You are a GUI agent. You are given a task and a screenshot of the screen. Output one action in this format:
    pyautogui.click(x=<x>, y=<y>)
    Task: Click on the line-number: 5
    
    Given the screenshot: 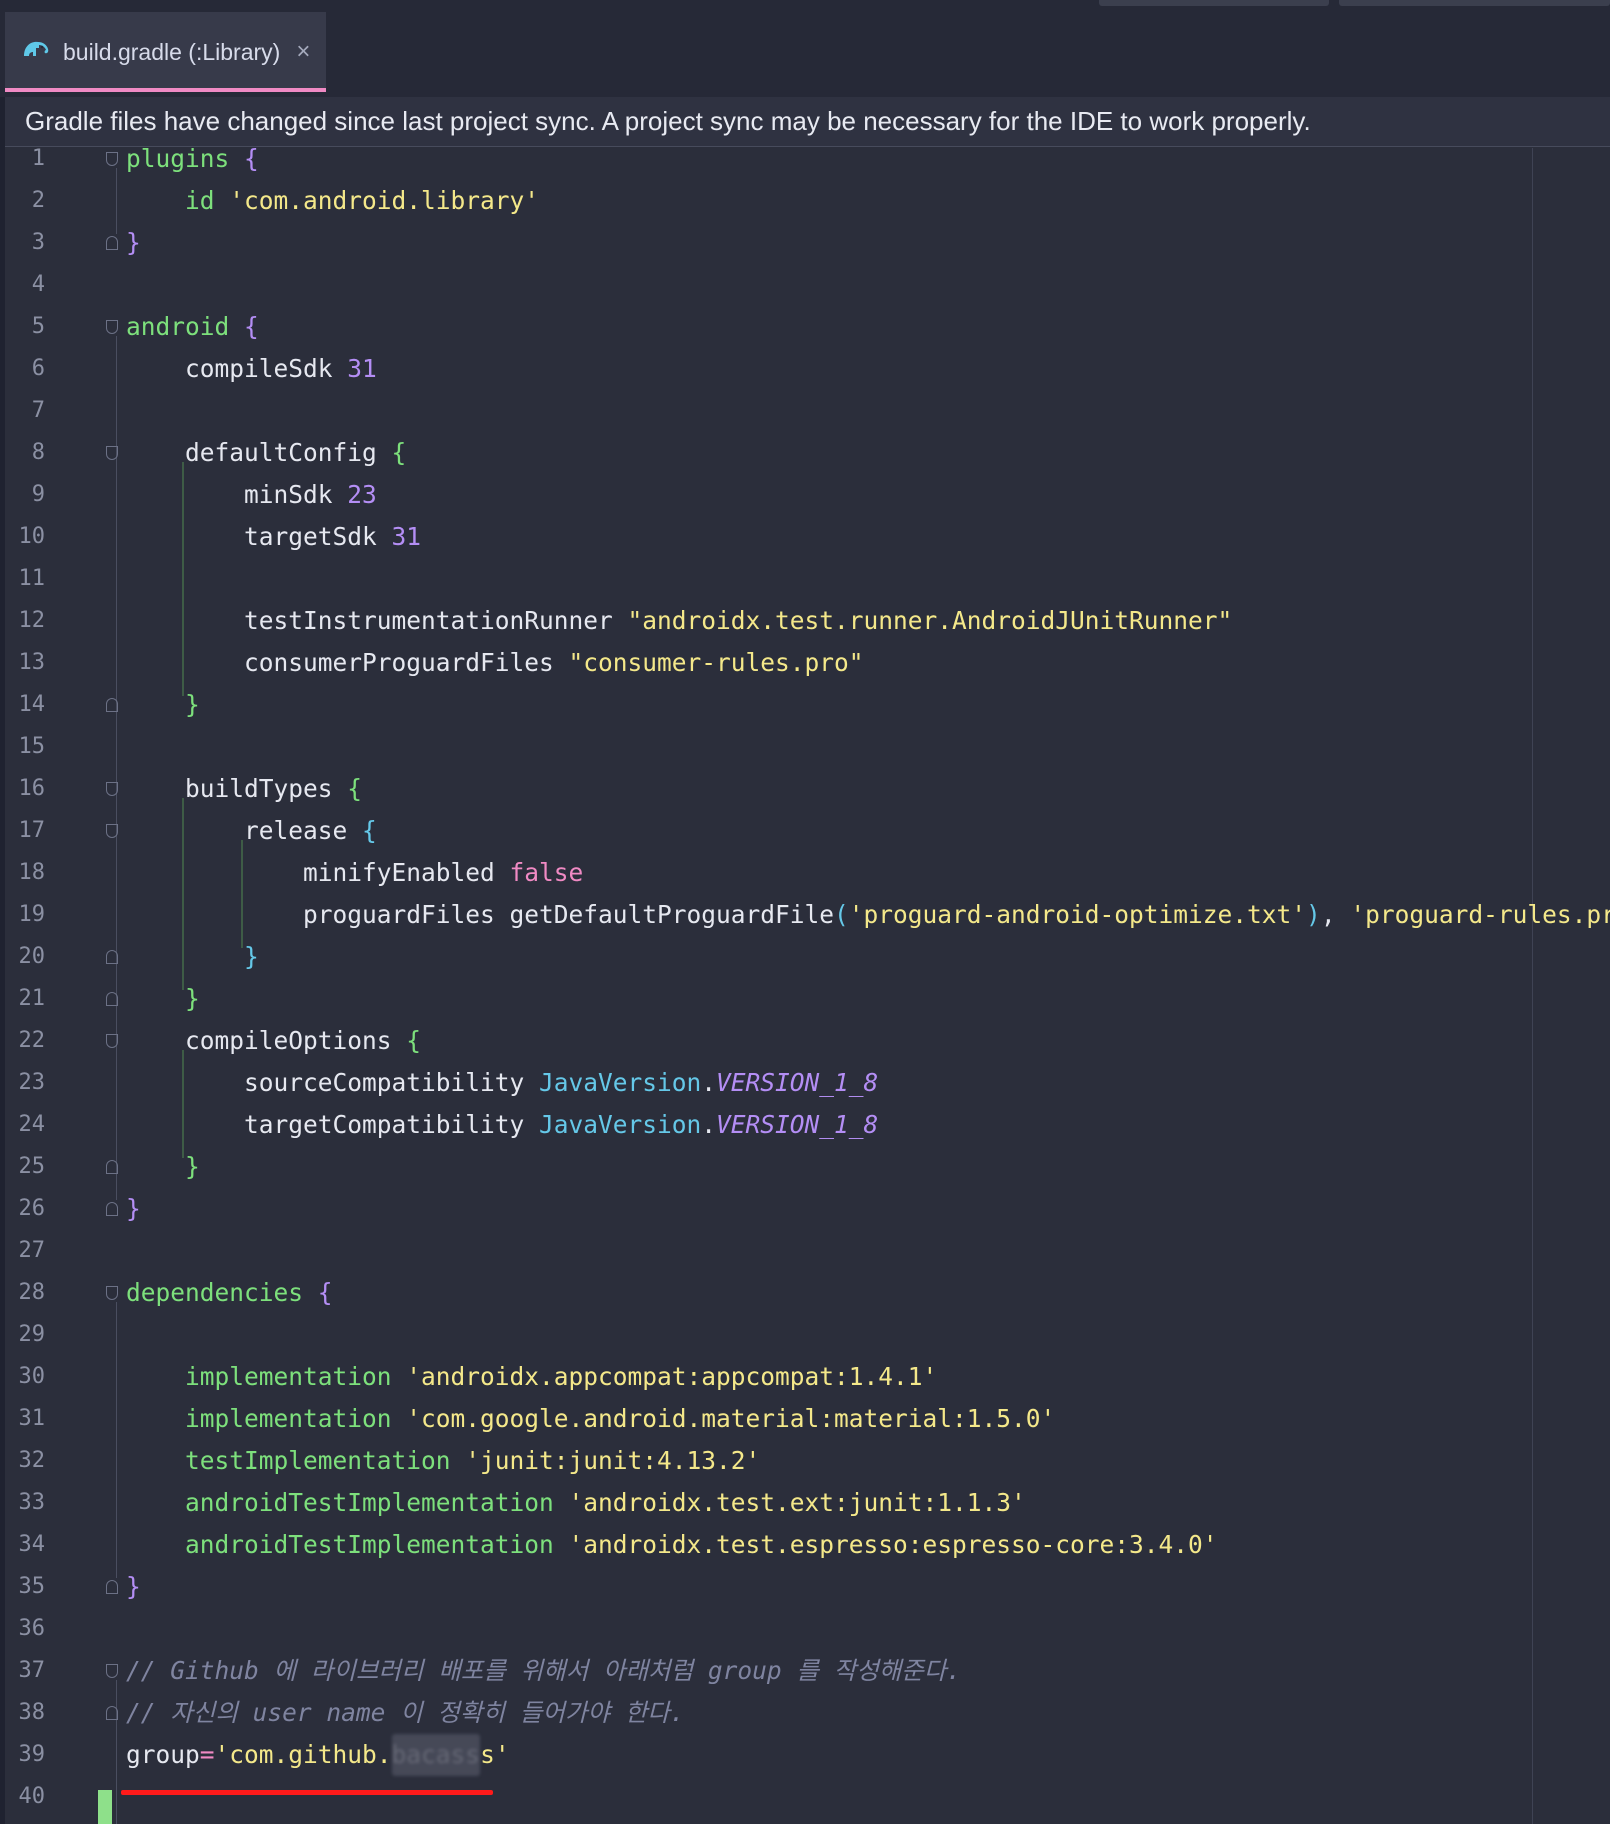 What is the action you would take?
    pyautogui.click(x=38, y=326)
    